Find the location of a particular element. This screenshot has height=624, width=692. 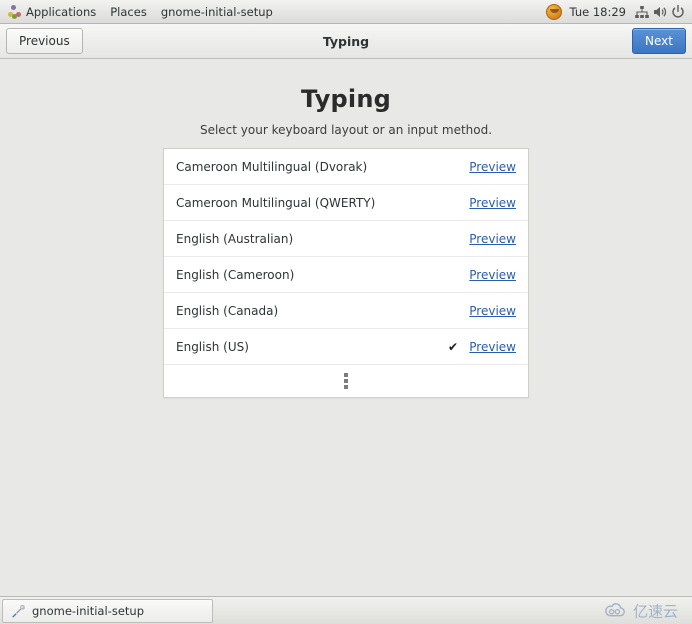

next-button: Next is located at coordinates (659, 41).